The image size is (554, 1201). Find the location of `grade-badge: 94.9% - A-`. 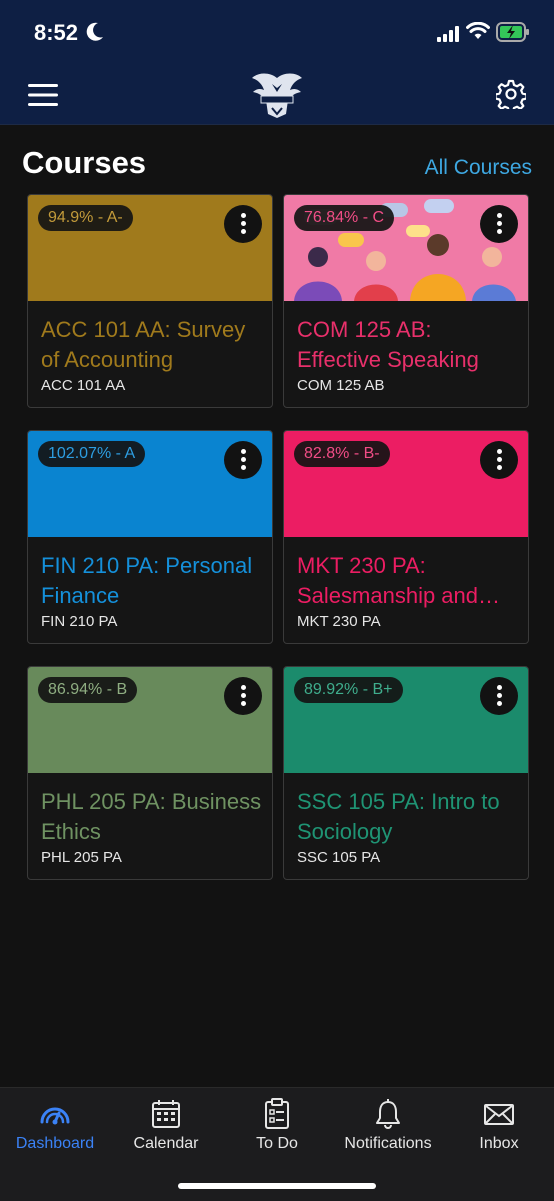

grade-badge: 94.9% - A- is located at coordinates (85, 218).